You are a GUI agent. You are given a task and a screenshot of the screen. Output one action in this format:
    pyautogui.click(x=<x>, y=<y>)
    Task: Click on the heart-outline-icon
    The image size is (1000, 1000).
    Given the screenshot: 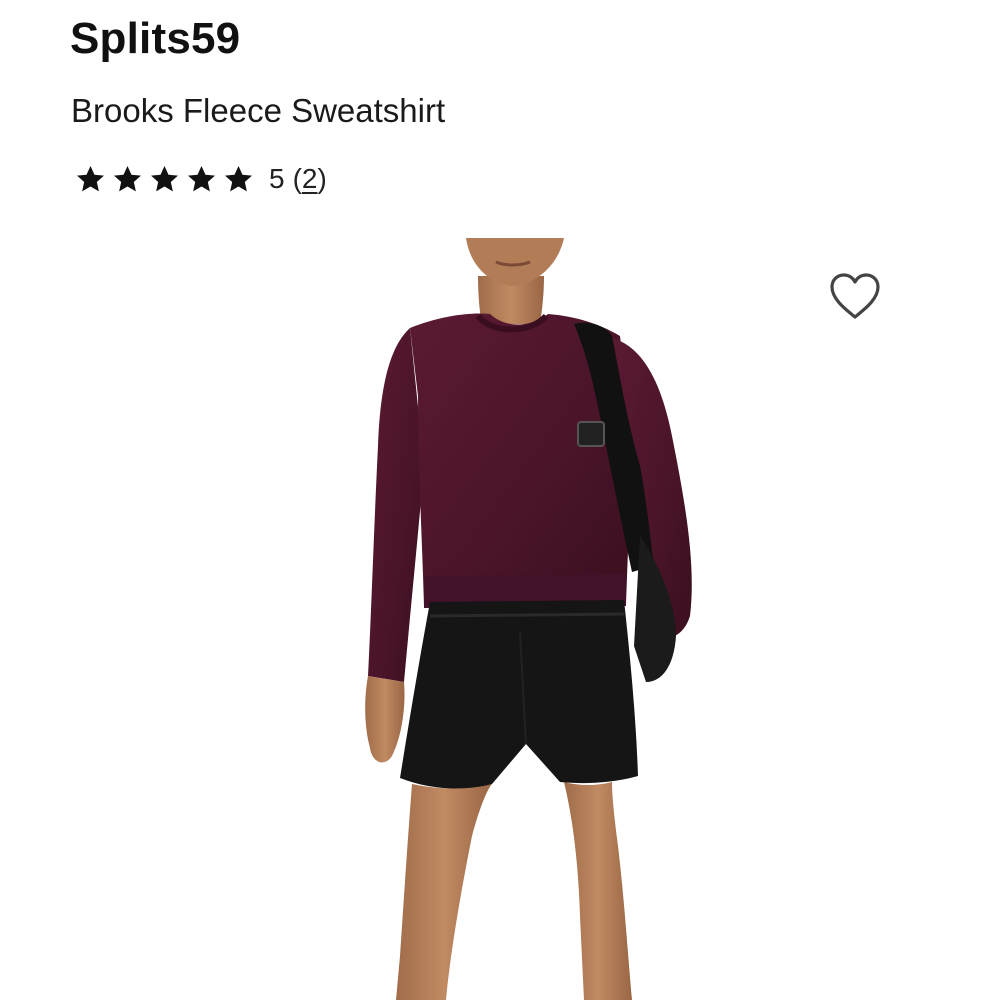 What is the action you would take?
    pyautogui.click(x=855, y=297)
    